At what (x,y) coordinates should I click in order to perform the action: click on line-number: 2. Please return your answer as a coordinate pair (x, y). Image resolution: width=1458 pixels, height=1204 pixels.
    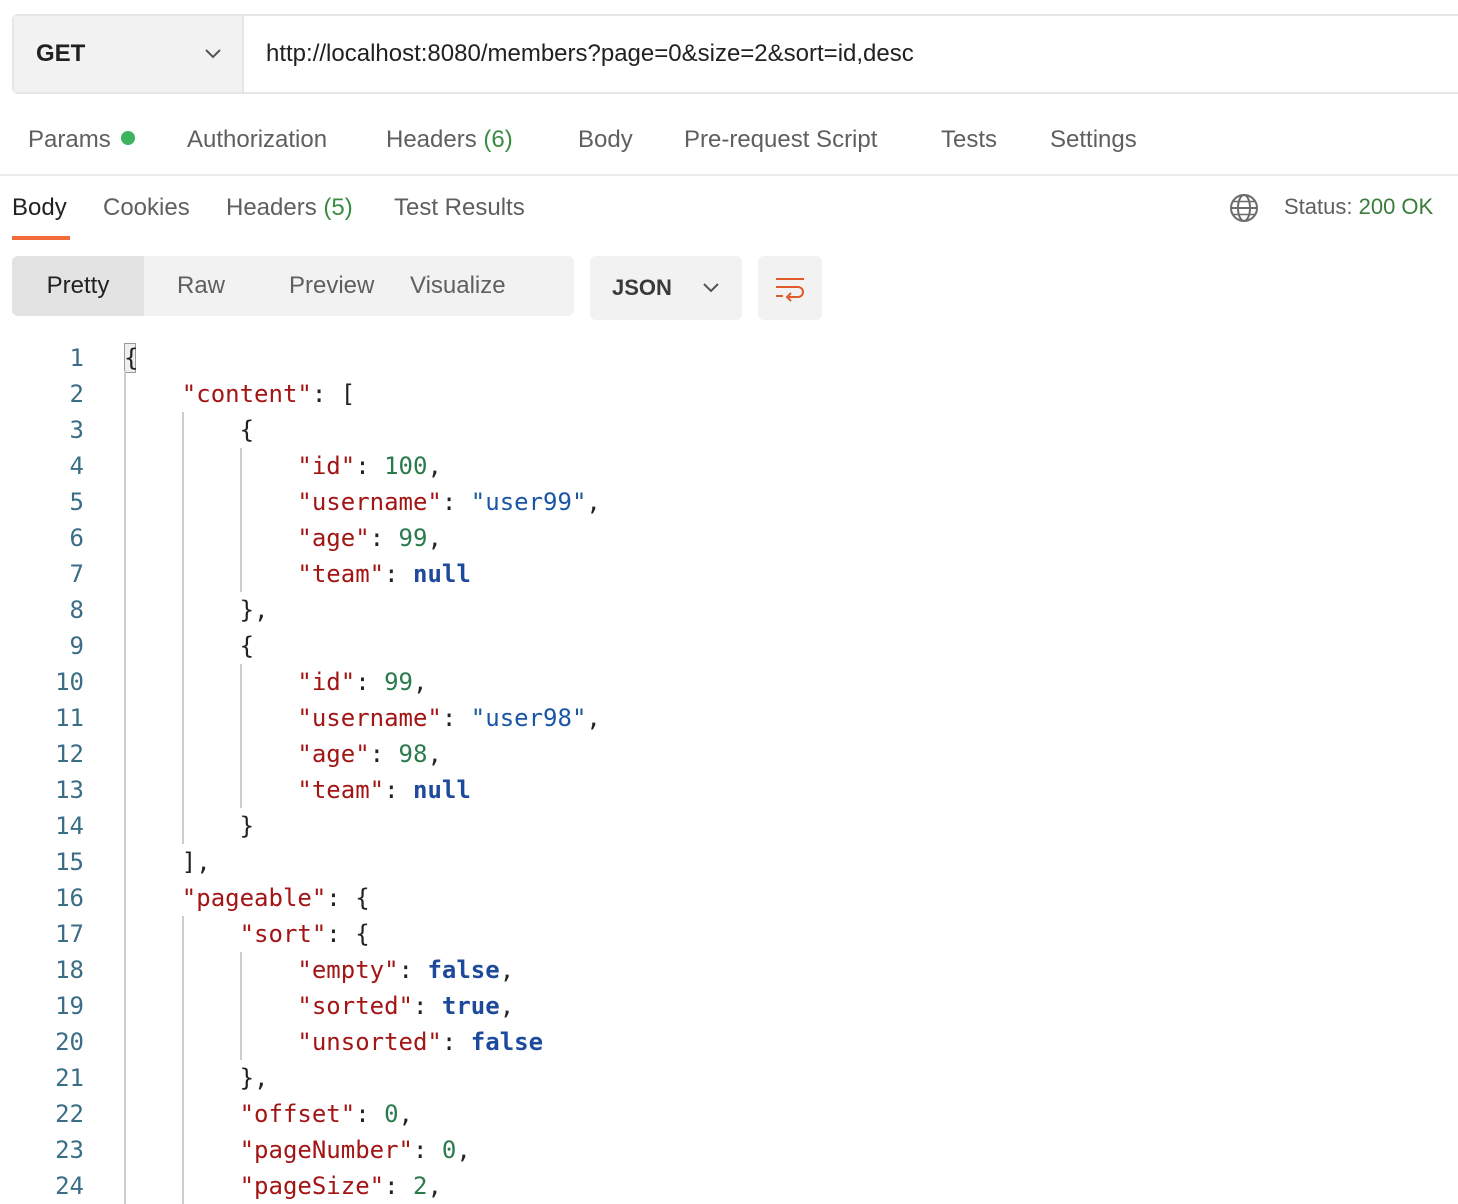
    Looking at the image, I should click on (76, 394).